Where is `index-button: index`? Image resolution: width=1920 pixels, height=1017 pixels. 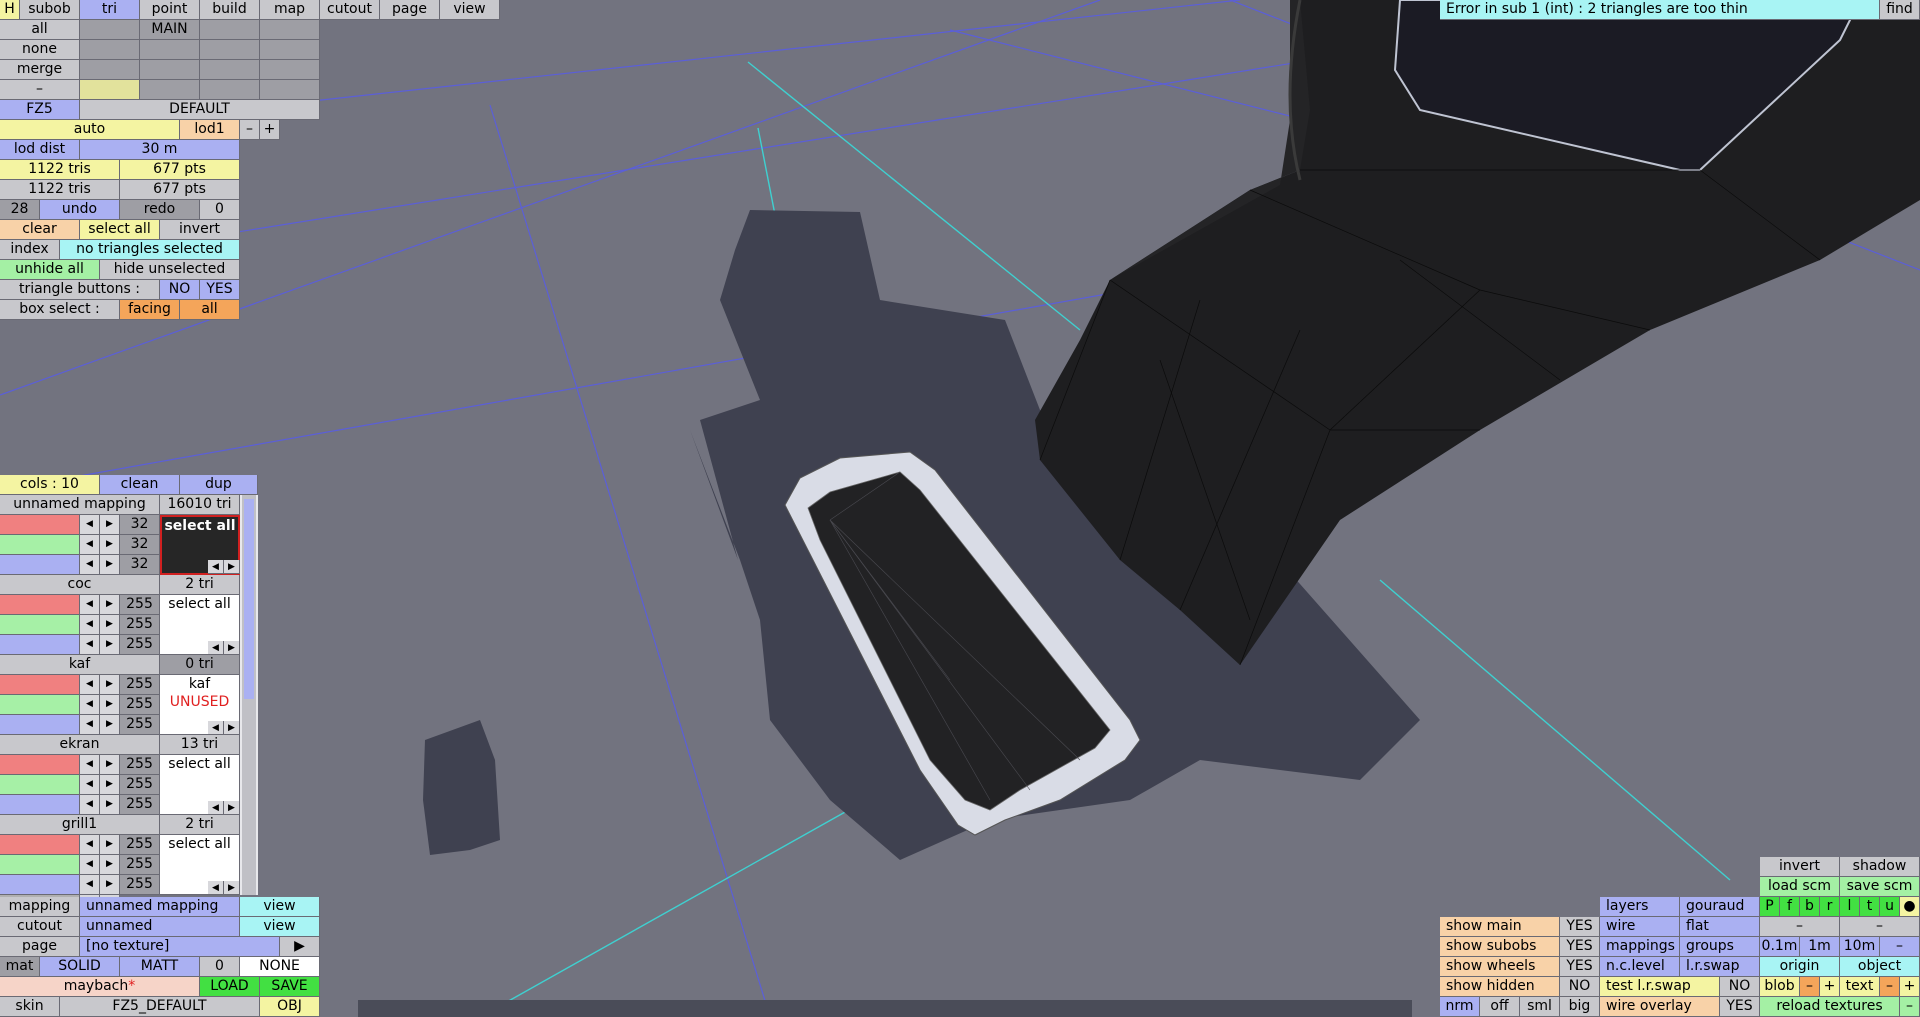 index-button: index is located at coordinates (30, 250).